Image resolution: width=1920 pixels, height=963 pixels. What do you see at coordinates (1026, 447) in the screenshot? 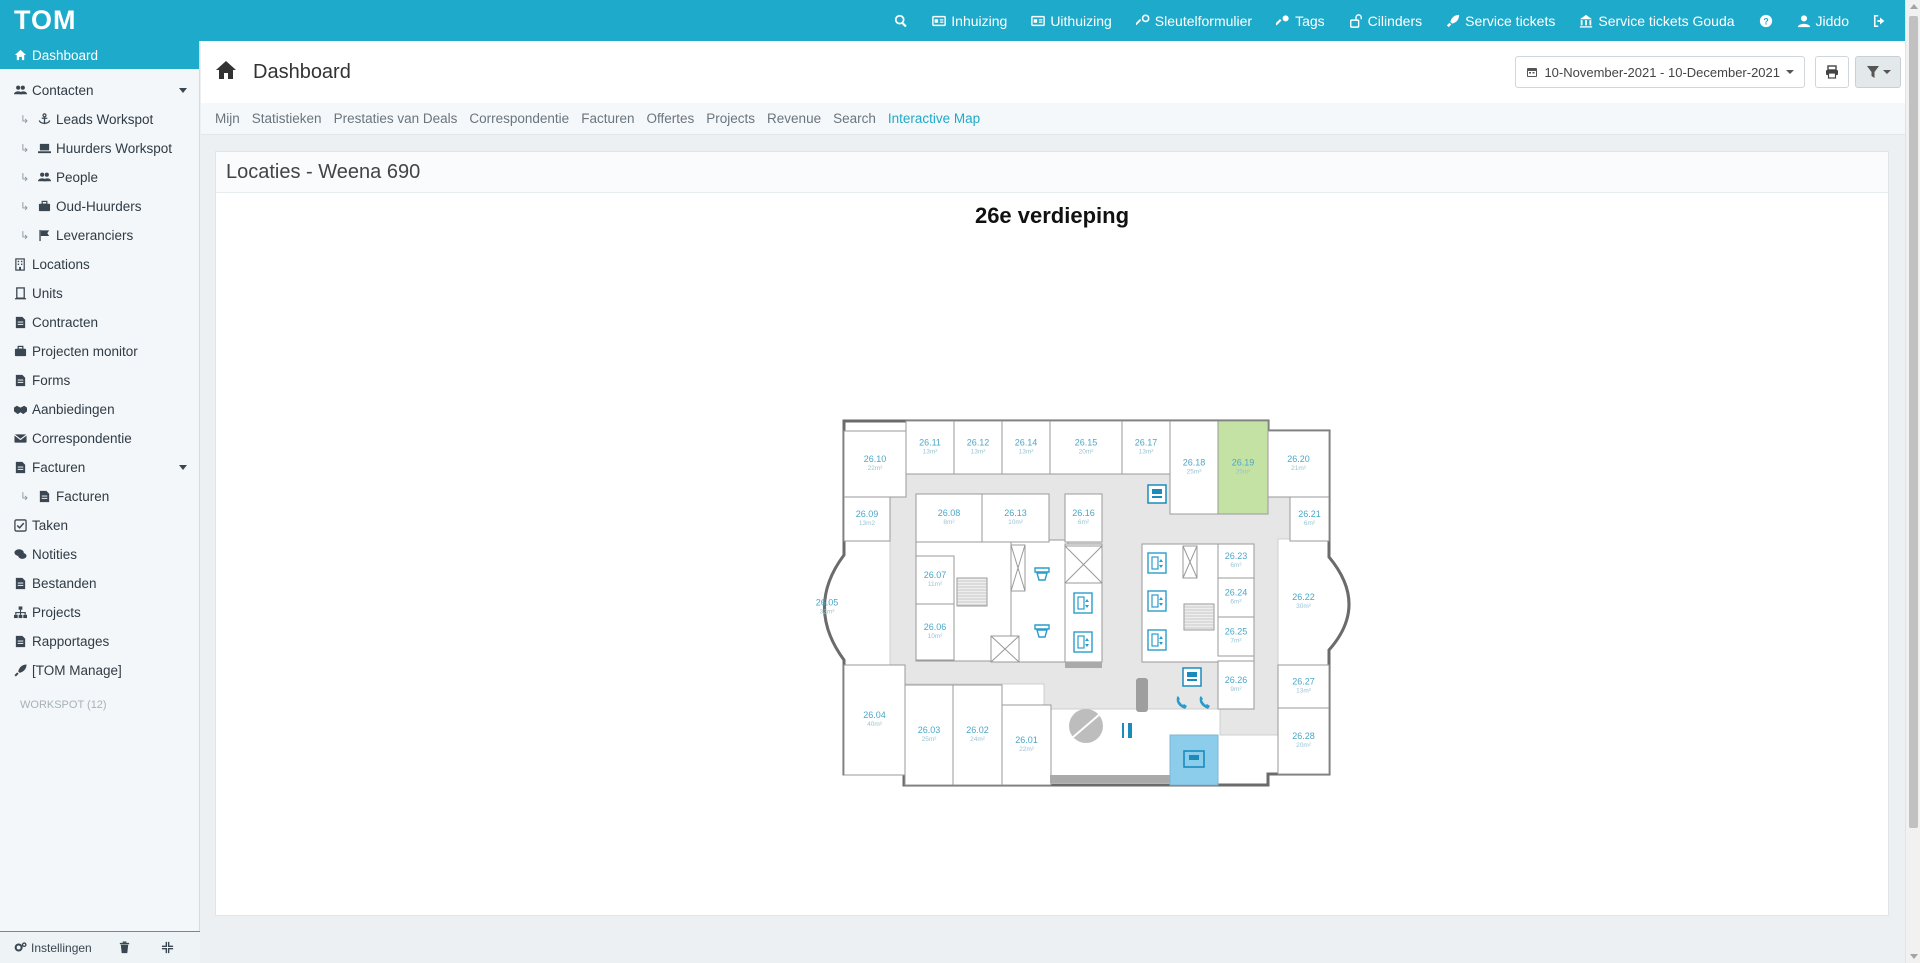
I see `room-26-14: 26.1413m²` at bounding box center [1026, 447].